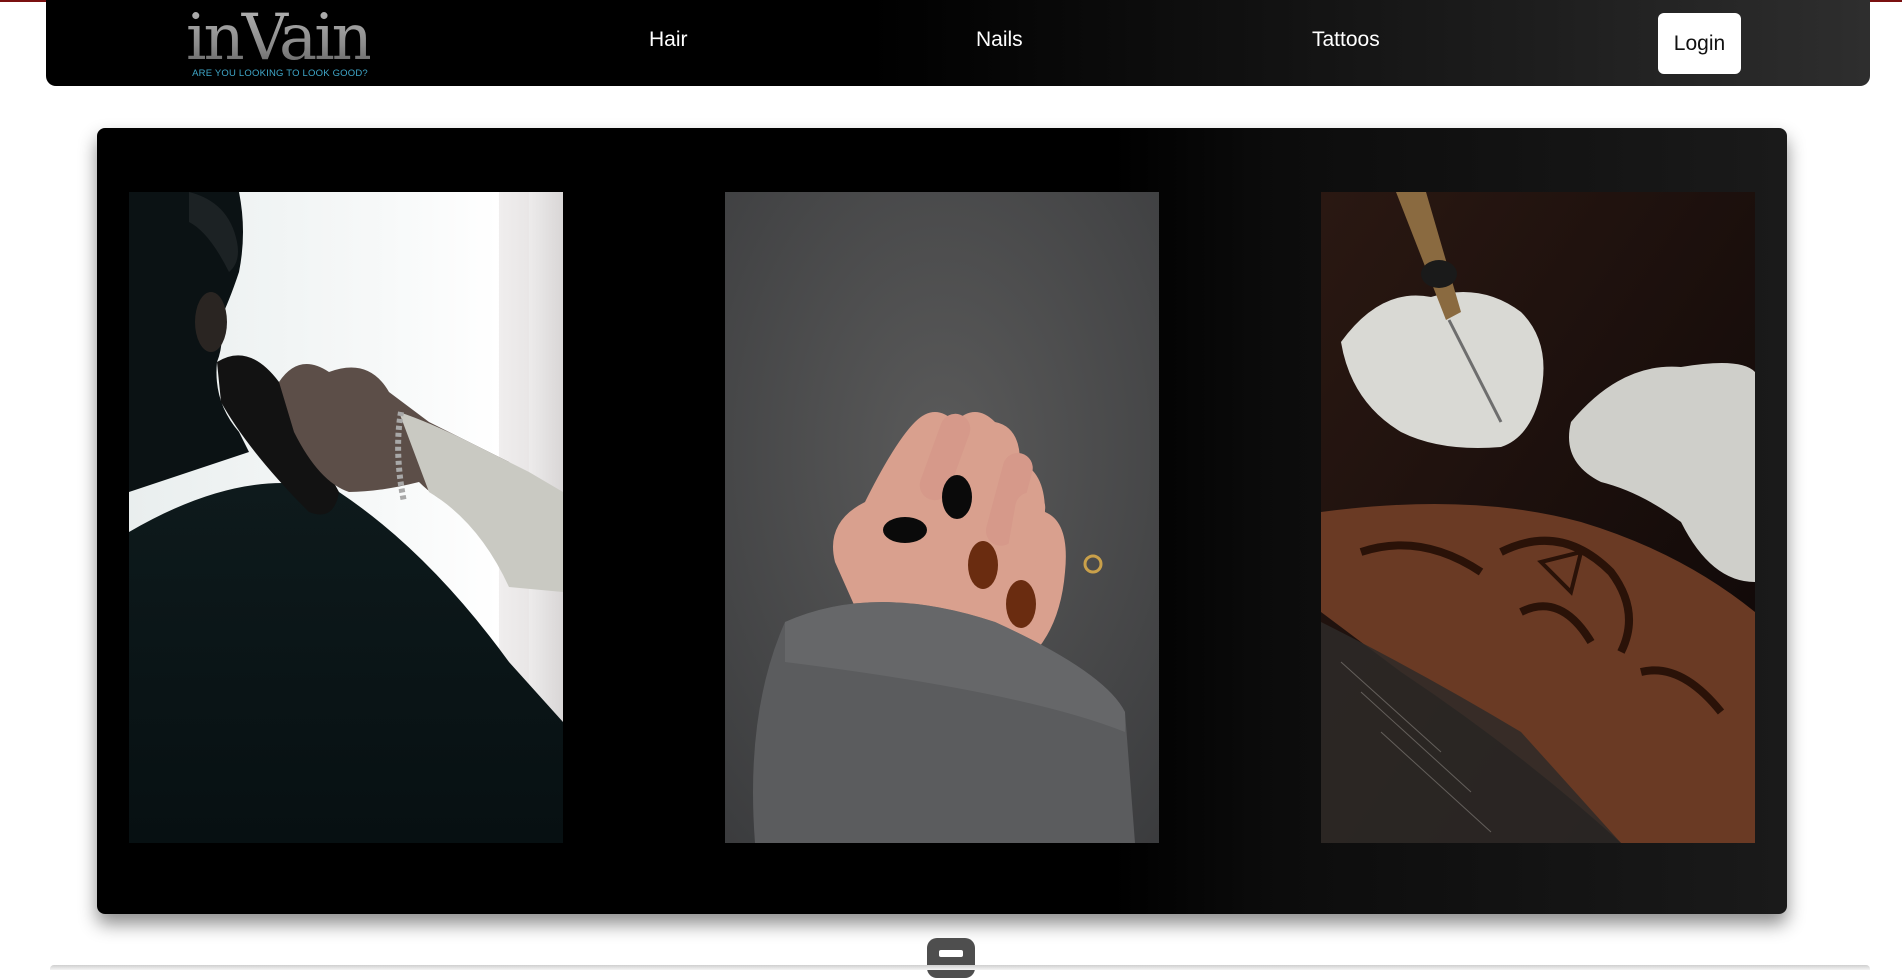 This screenshot has width=1902, height=978. I want to click on logo: inVain ARE YOU LOOKING TO LOOK GOOD?, so click(281, 41).